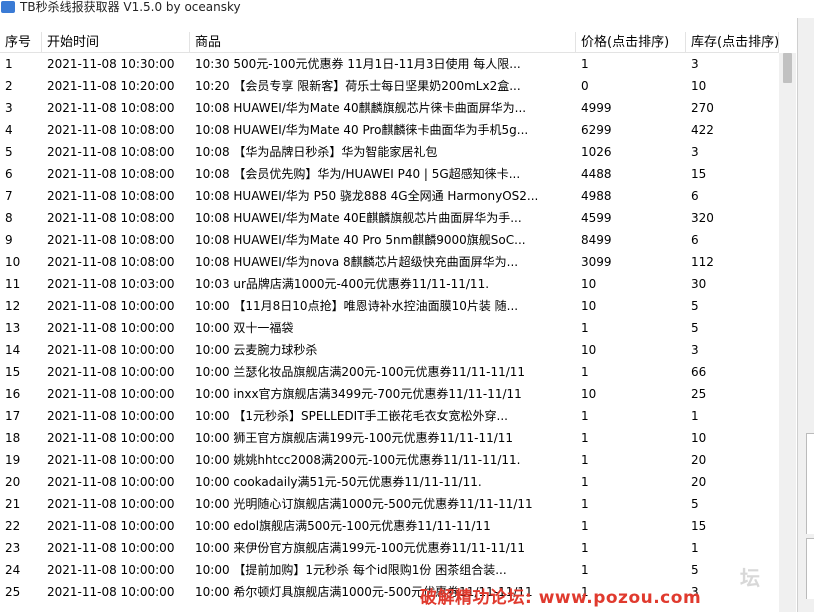 The height and width of the screenshot is (612, 814). What do you see at coordinates (9, 130) in the screenshot?
I see `cell-index: 4` at bounding box center [9, 130].